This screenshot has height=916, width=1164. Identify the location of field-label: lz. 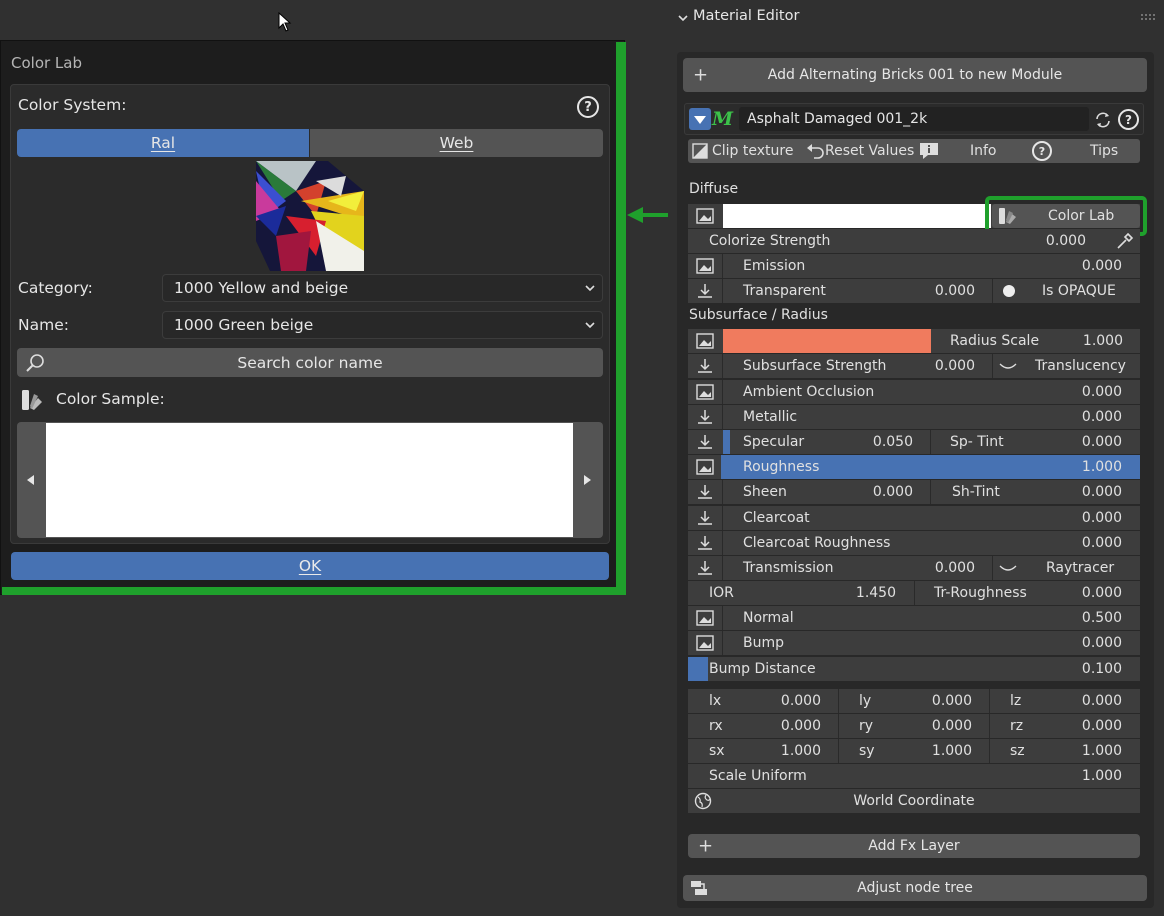
(1016, 701).